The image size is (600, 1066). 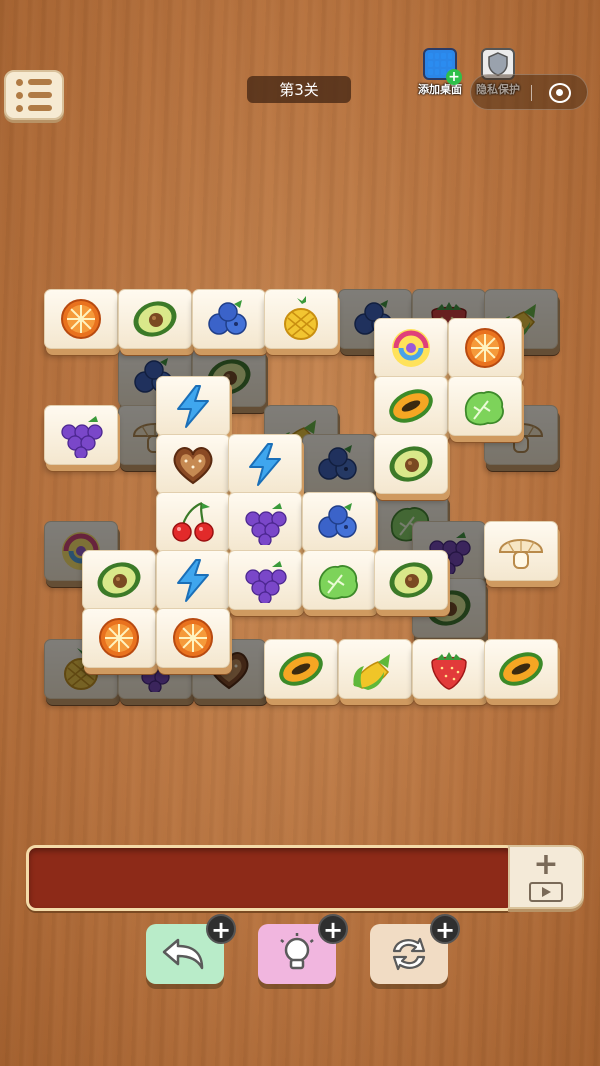 I want to click on mushroom-icon, so click(x=521, y=554).